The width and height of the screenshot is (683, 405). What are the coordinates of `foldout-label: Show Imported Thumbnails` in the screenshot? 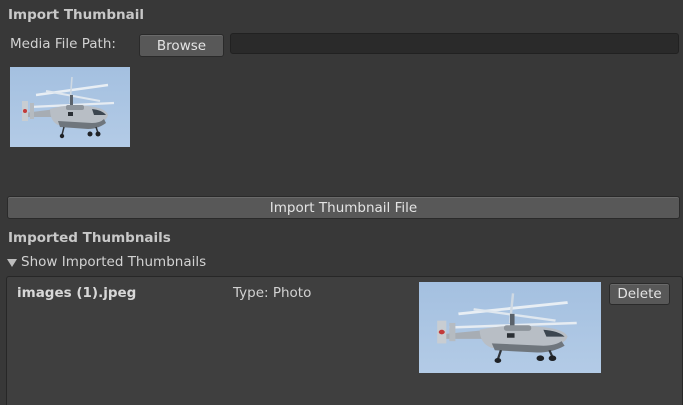 It's located at (114, 262).